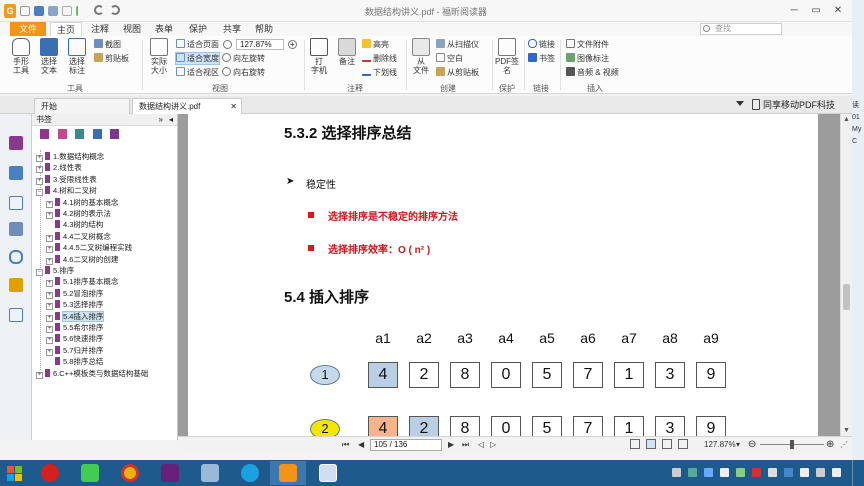 Image resolution: width=864 pixels, height=486 pixels. What do you see at coordinates (82, 259) in the screenshot?
I see `bookmark-item: +4.6二叉树的创建` at bounding box center [82, 259].